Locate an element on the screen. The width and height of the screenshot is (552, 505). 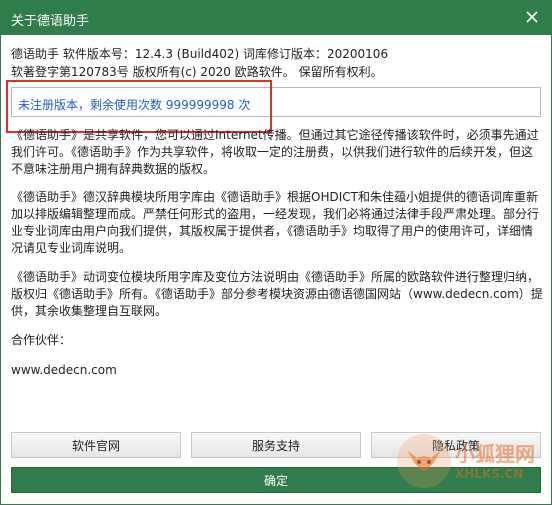
title-bar: 关于德语助手 is located at coordinates (276, 18).